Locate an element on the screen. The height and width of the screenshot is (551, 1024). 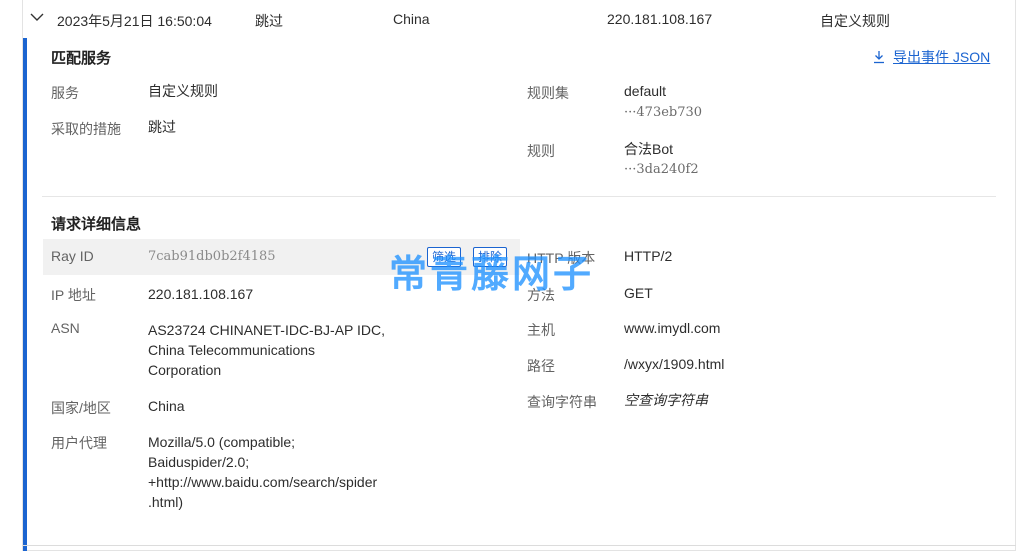
service-label: 服务 is located at coordinates (65, 93).